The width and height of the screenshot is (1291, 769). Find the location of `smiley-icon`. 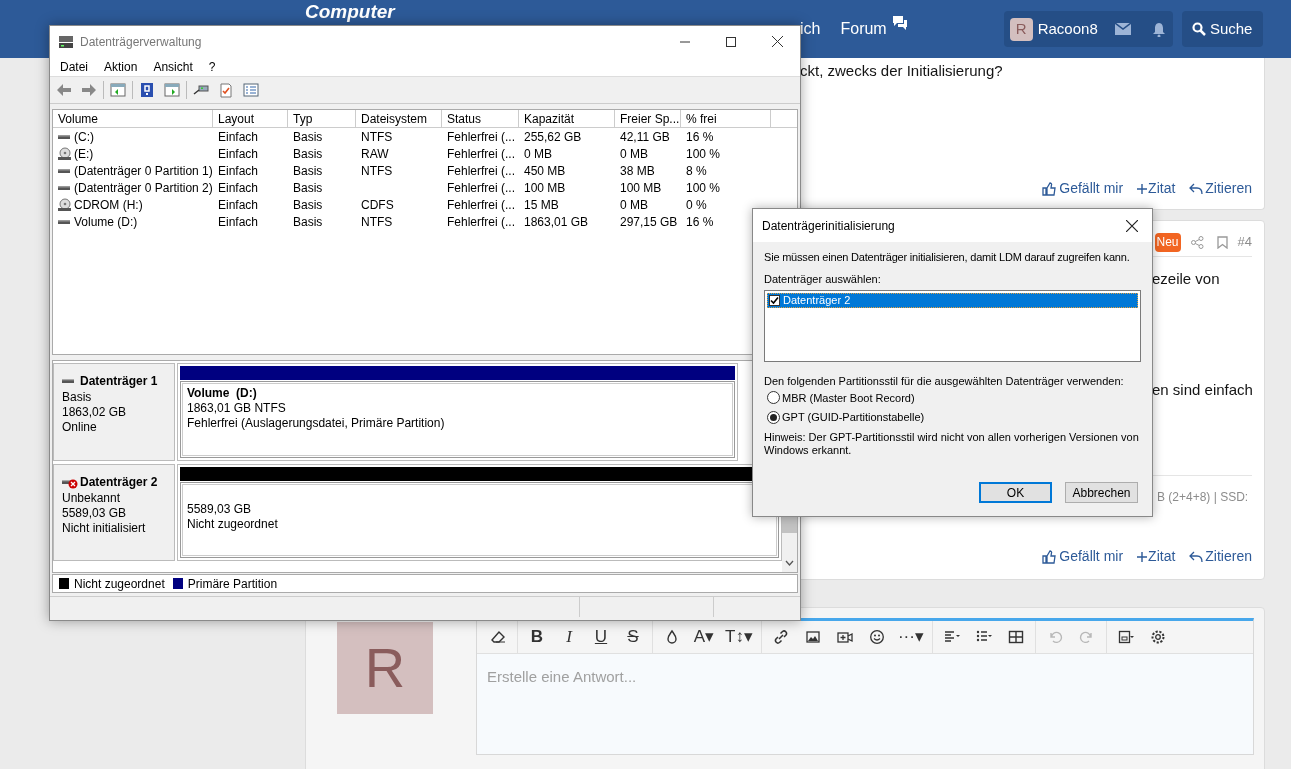

smiley-icon is located at coordinates (876, 637).